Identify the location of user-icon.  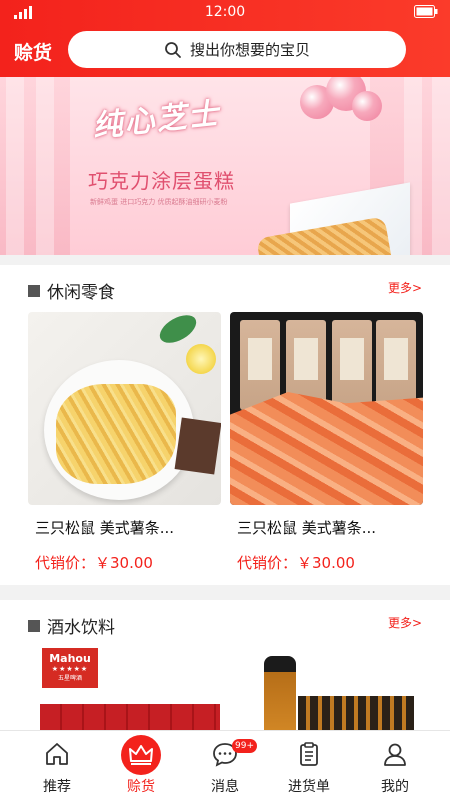
(395, 754).